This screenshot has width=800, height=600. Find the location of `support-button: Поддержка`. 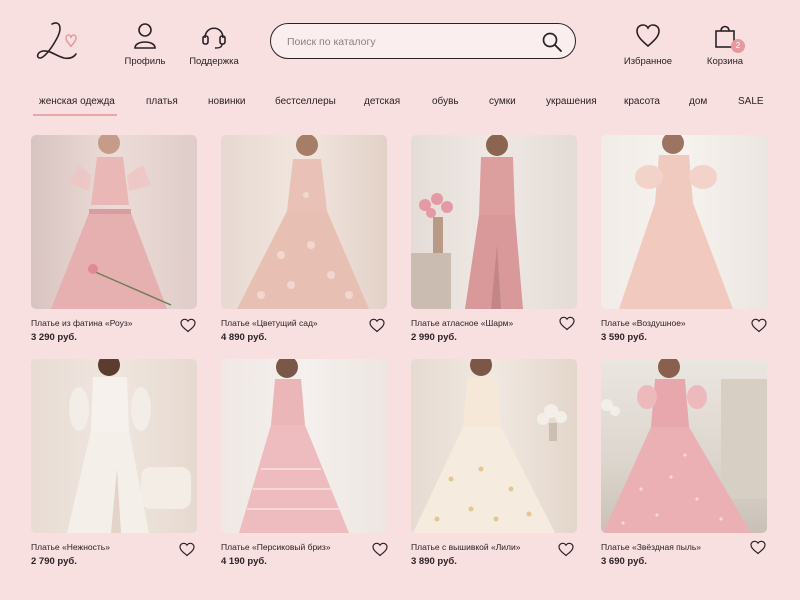

support-button: Поддержка is located at coordinates (214, 44).